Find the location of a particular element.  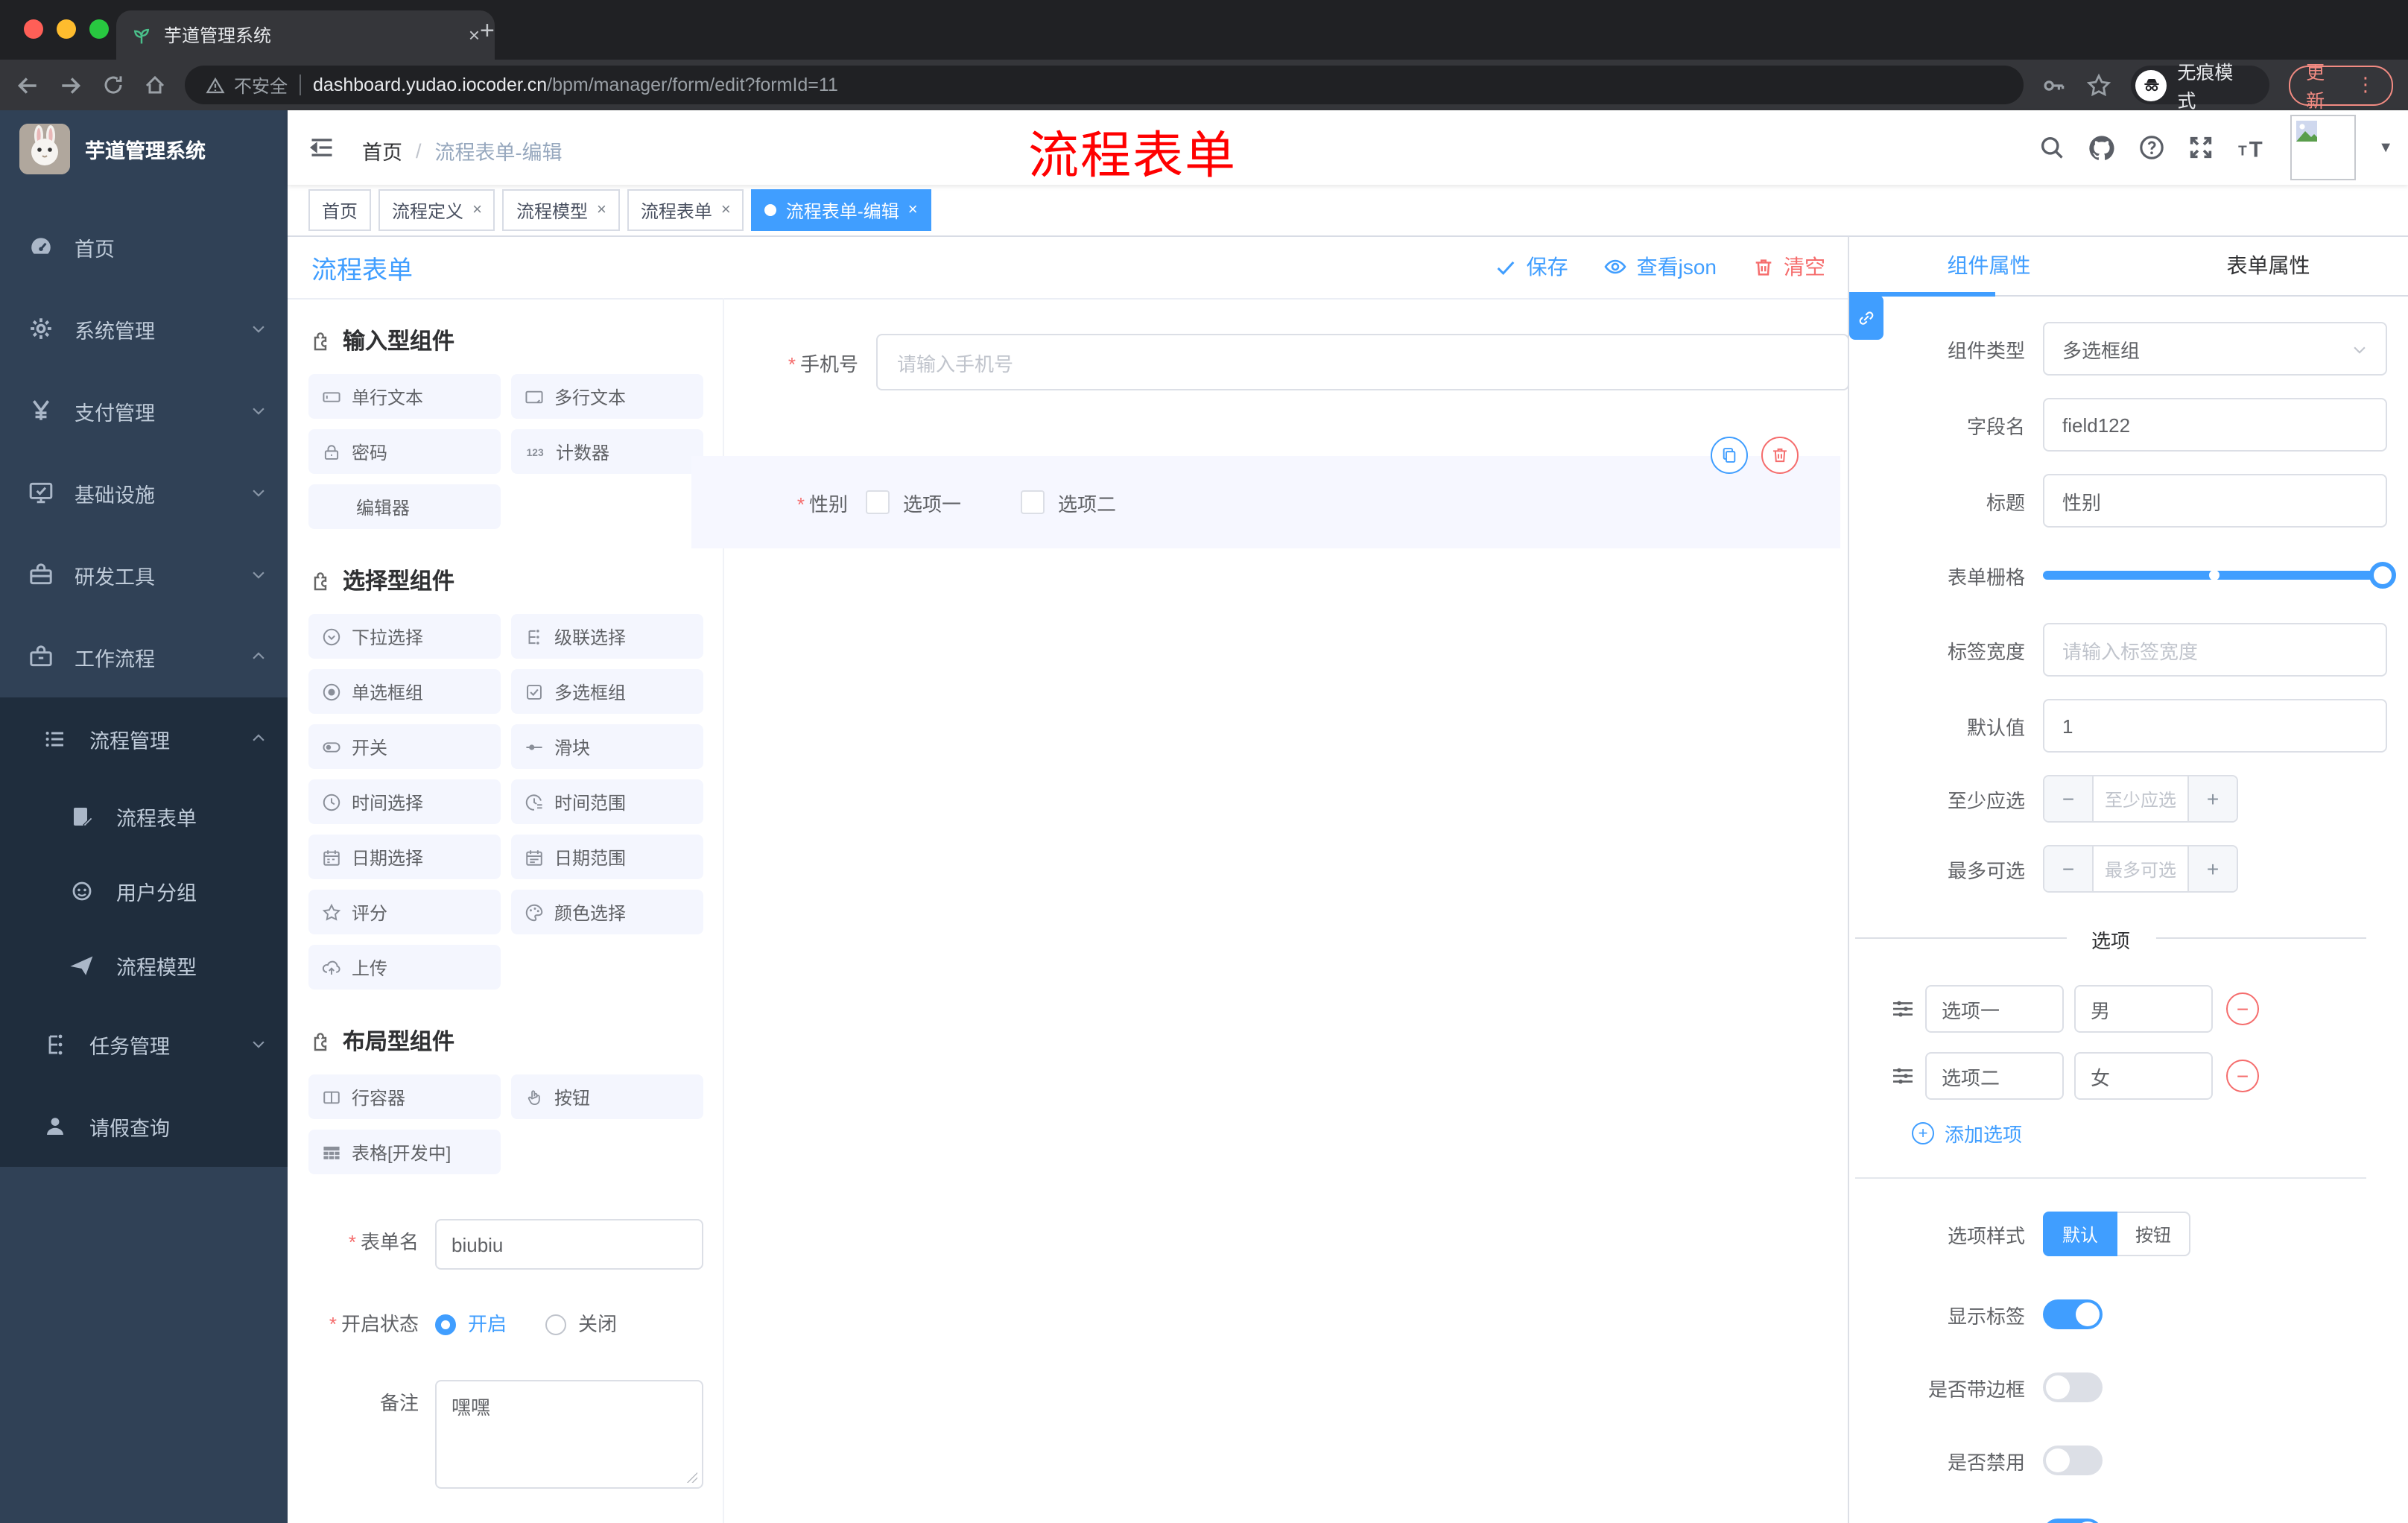

option2-value-input: 女 is located at coordinates (2143, 1076).